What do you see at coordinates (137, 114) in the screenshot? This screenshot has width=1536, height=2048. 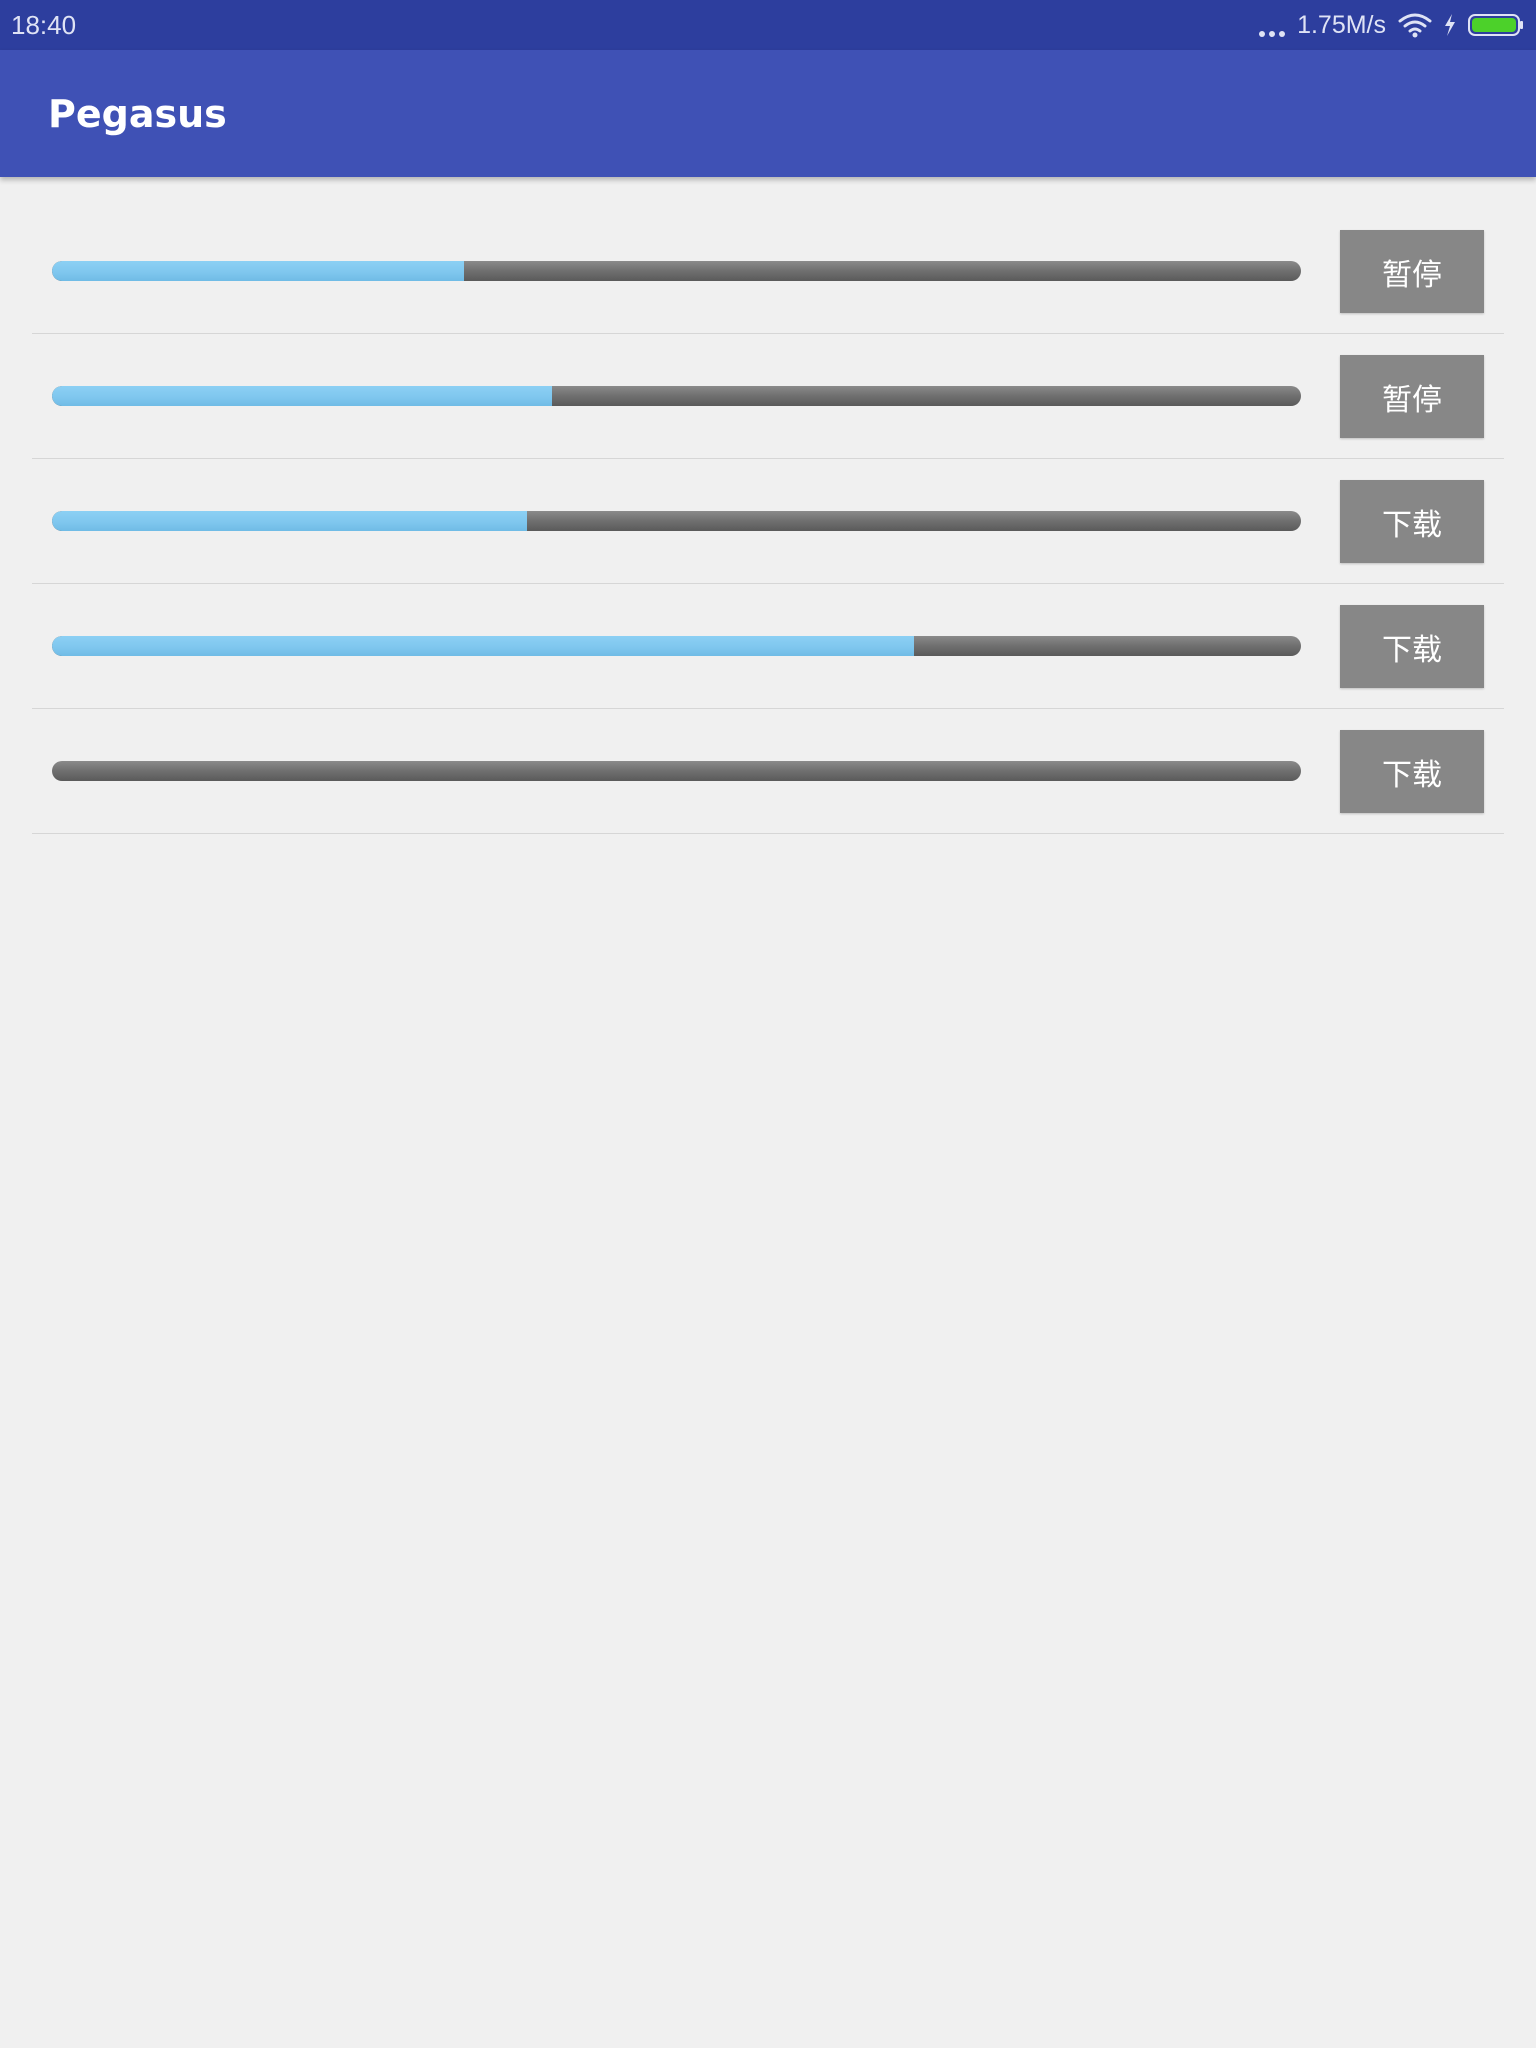 I see `app-title: Pegasus` at bounding box center [137, 114].